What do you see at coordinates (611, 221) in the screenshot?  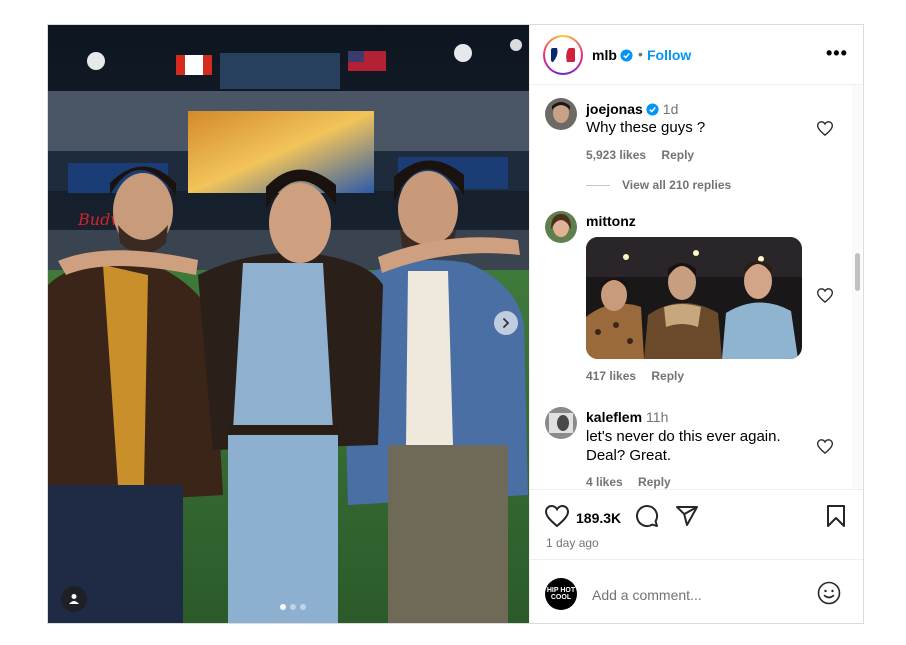 I see `comment-username: mittonz` at bounding box center [611, 221].